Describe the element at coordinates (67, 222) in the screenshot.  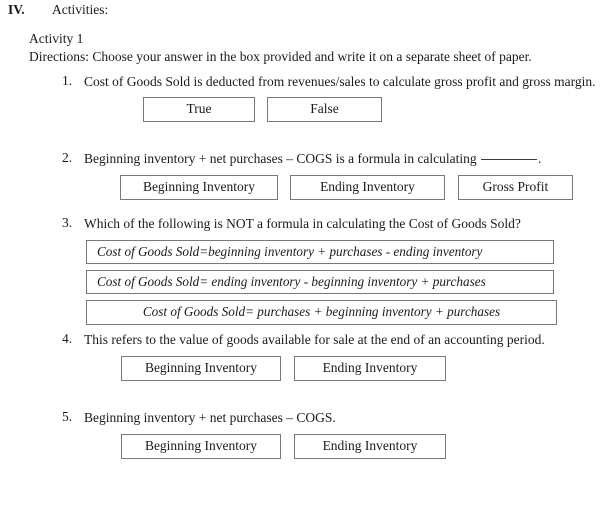
I see `question-3-number: 3.` at that location.